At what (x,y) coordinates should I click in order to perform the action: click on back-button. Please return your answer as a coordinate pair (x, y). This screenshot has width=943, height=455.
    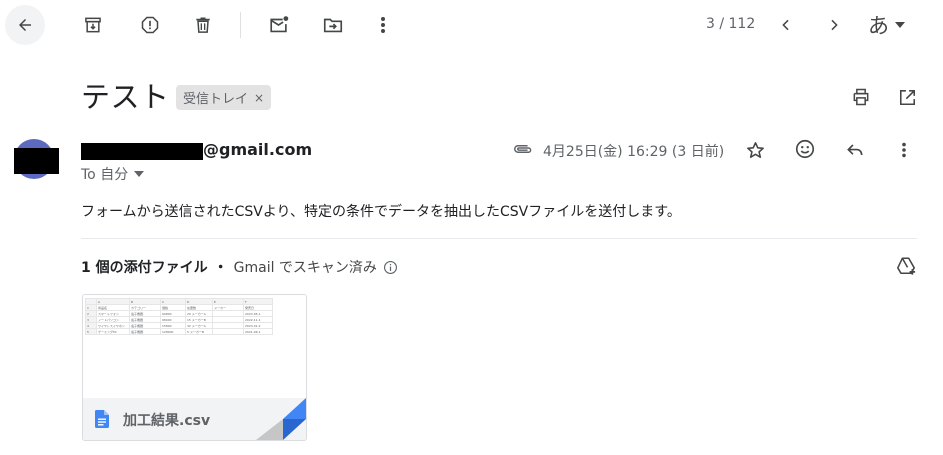
    Looking at the image, I should click on (25, 25).